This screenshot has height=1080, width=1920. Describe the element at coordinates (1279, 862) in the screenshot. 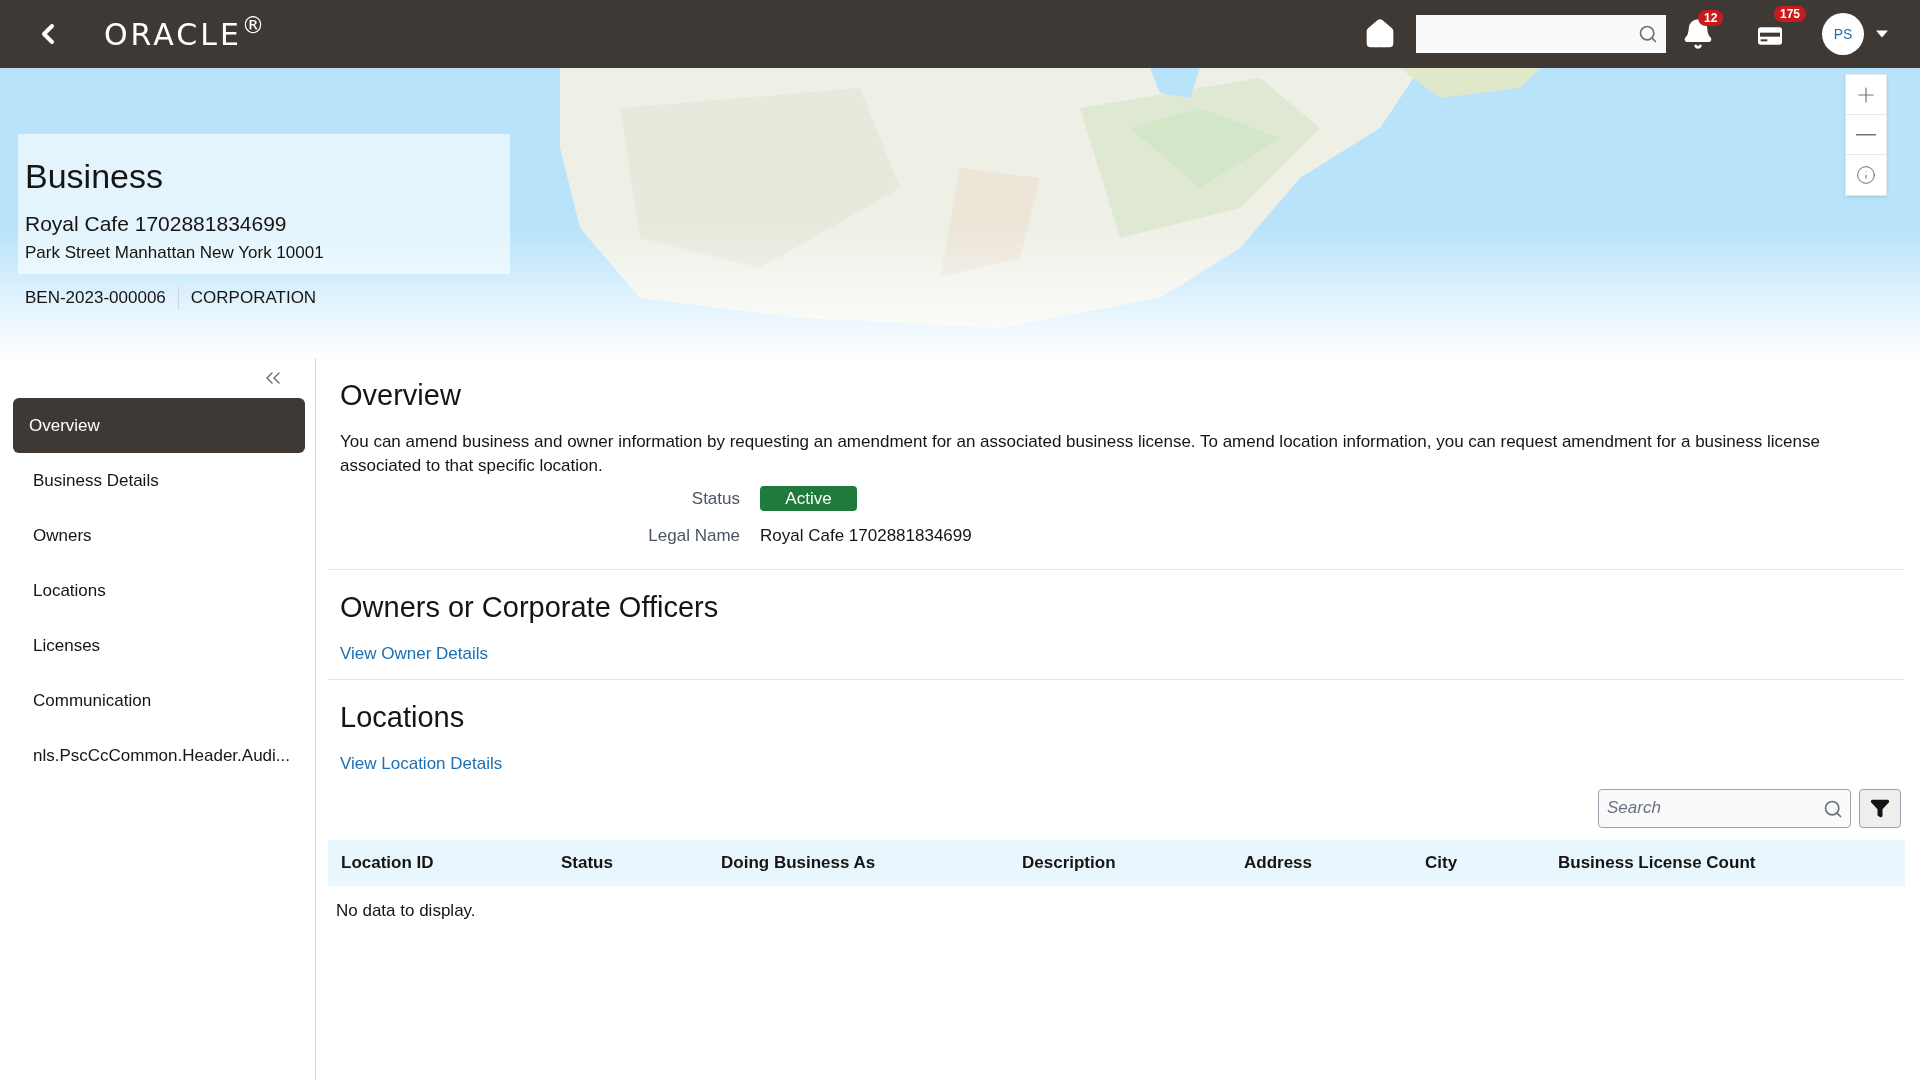

I see `column-header: Address` at that location.